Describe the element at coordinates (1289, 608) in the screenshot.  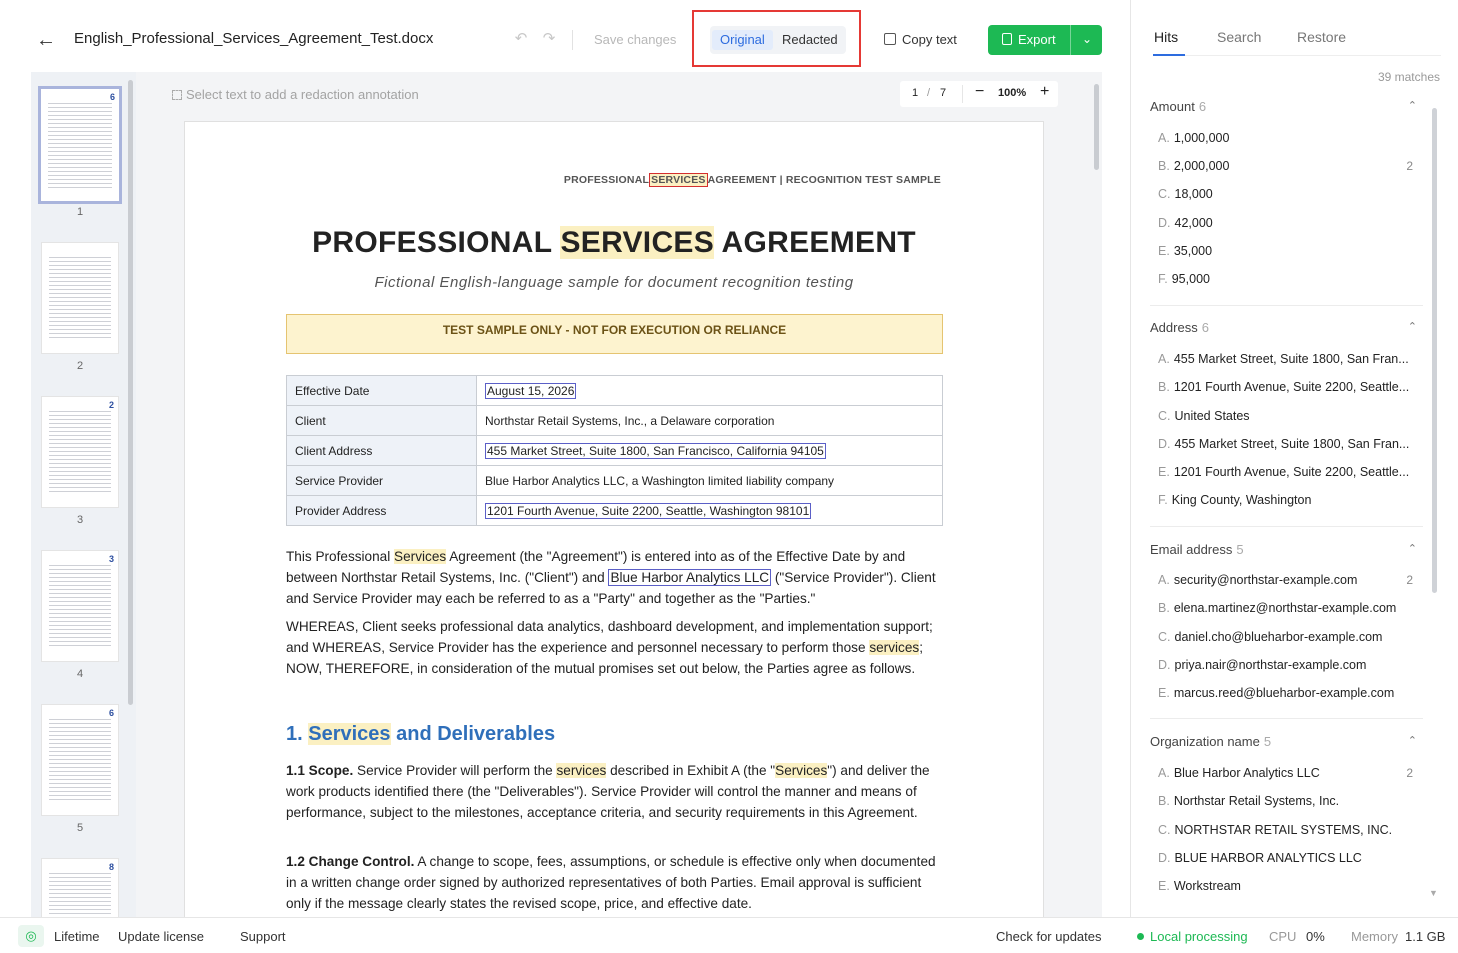
I see `list-item: B. elena.martinez@northstar-example.com` at that location.